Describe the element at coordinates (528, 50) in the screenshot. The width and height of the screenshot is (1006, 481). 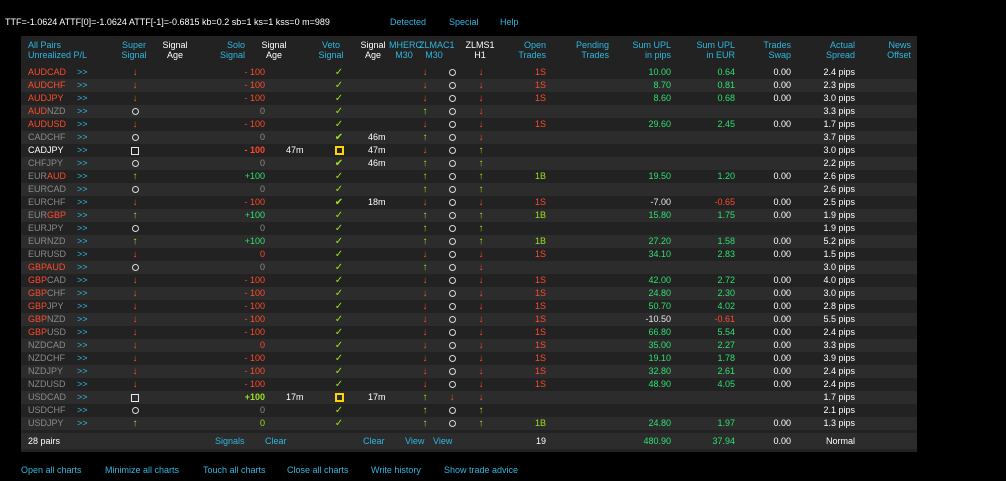
I see `col-open-trades: Open Trades` at that location.